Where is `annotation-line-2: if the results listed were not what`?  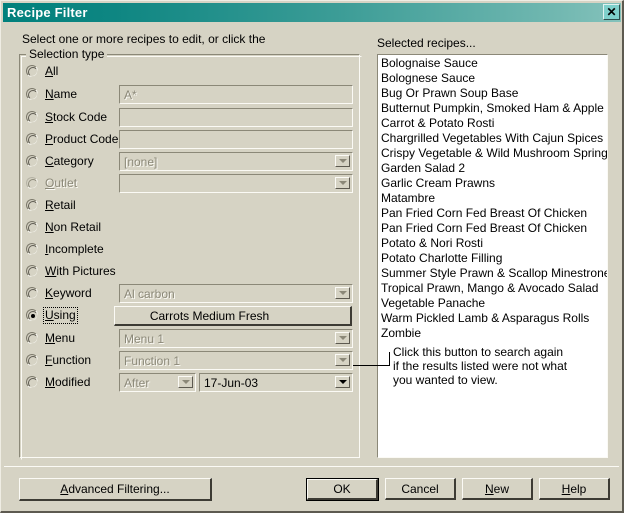
annotation-line-2: if the results listed were not what is located at coordinates (480, 366).